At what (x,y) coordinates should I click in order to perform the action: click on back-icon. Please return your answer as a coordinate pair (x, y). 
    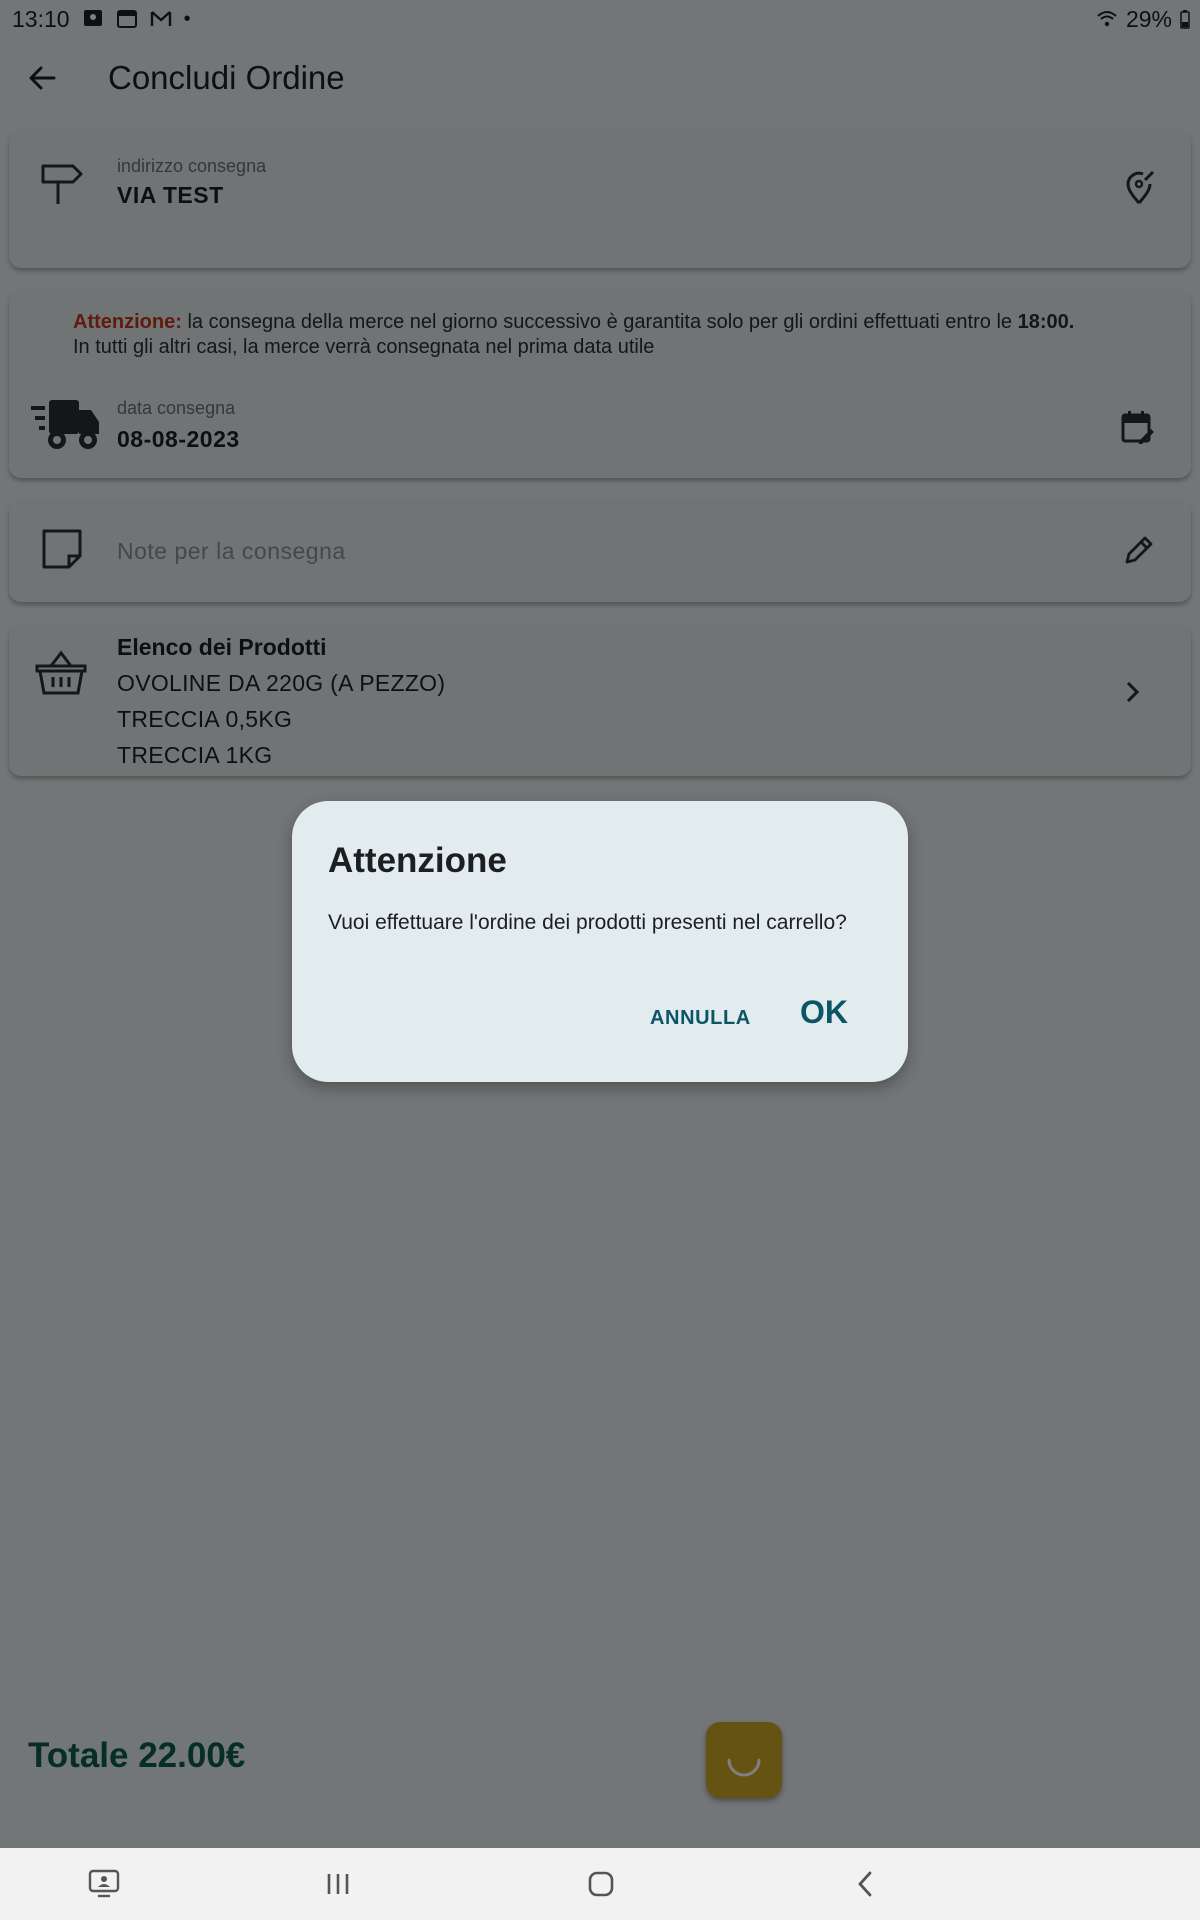
    Looking at the image, I should click on (865, 1884).